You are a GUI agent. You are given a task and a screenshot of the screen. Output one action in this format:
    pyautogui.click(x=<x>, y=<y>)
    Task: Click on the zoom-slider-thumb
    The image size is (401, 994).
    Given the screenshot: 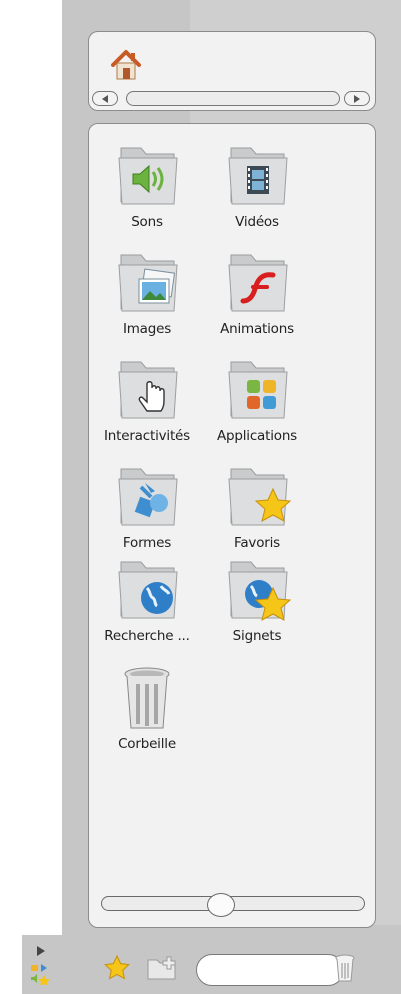 What is the action you would take?
    pyautogui.click(x=221, y=905)
    